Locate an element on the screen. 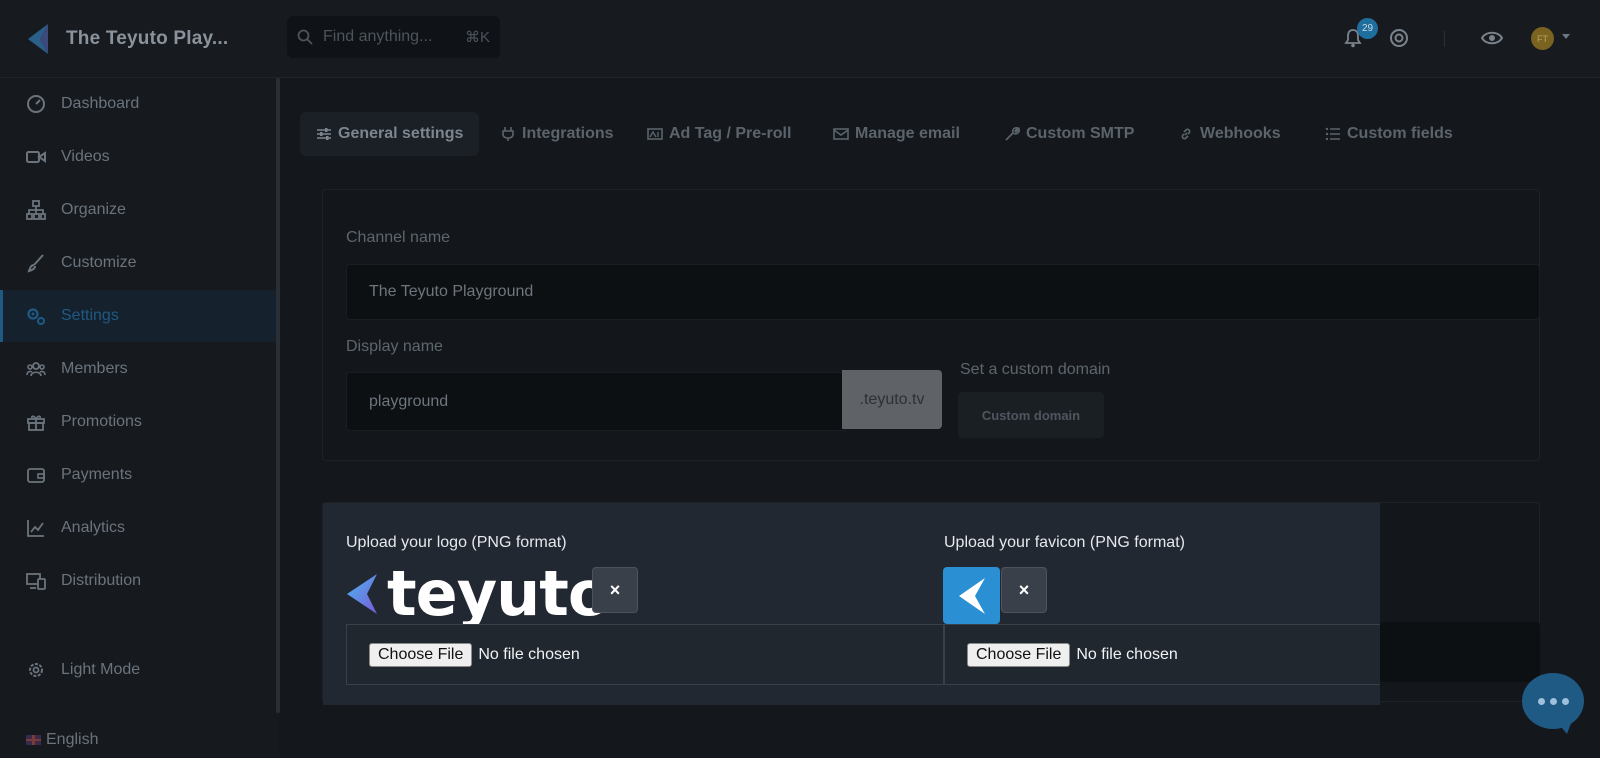 This screenshot has height=758, width=1600. wallet-icon is located at coordinates (36, 475).